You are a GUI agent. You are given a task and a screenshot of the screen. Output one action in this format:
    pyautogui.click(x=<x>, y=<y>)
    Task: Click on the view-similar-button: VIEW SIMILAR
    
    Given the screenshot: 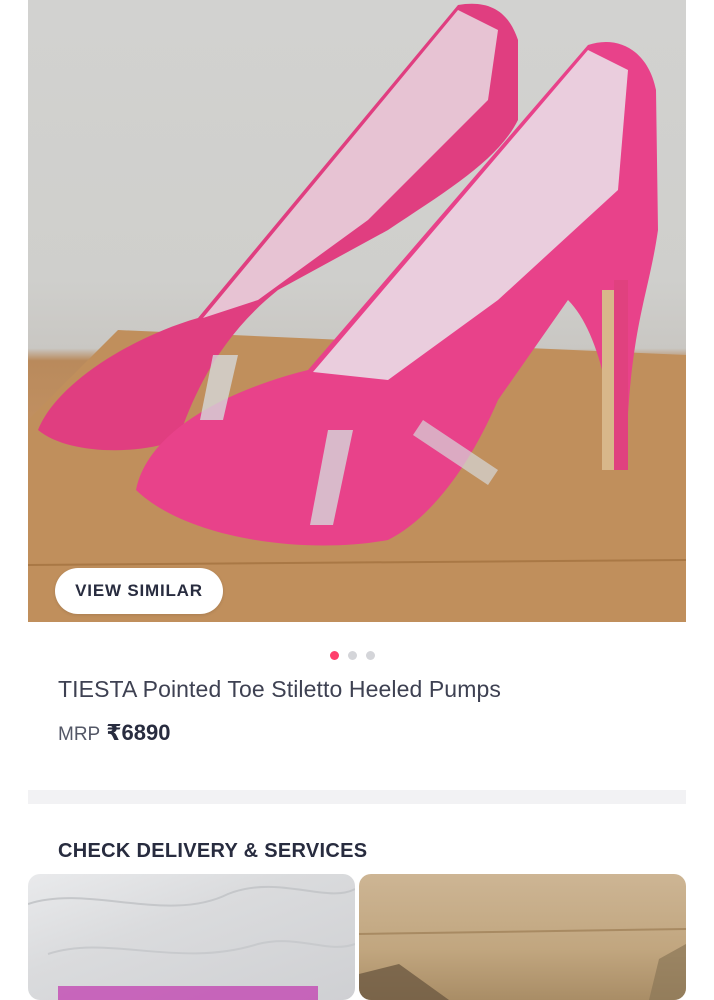 What is the action you would take?
    pyautogui.click(x=139, y=591)
    